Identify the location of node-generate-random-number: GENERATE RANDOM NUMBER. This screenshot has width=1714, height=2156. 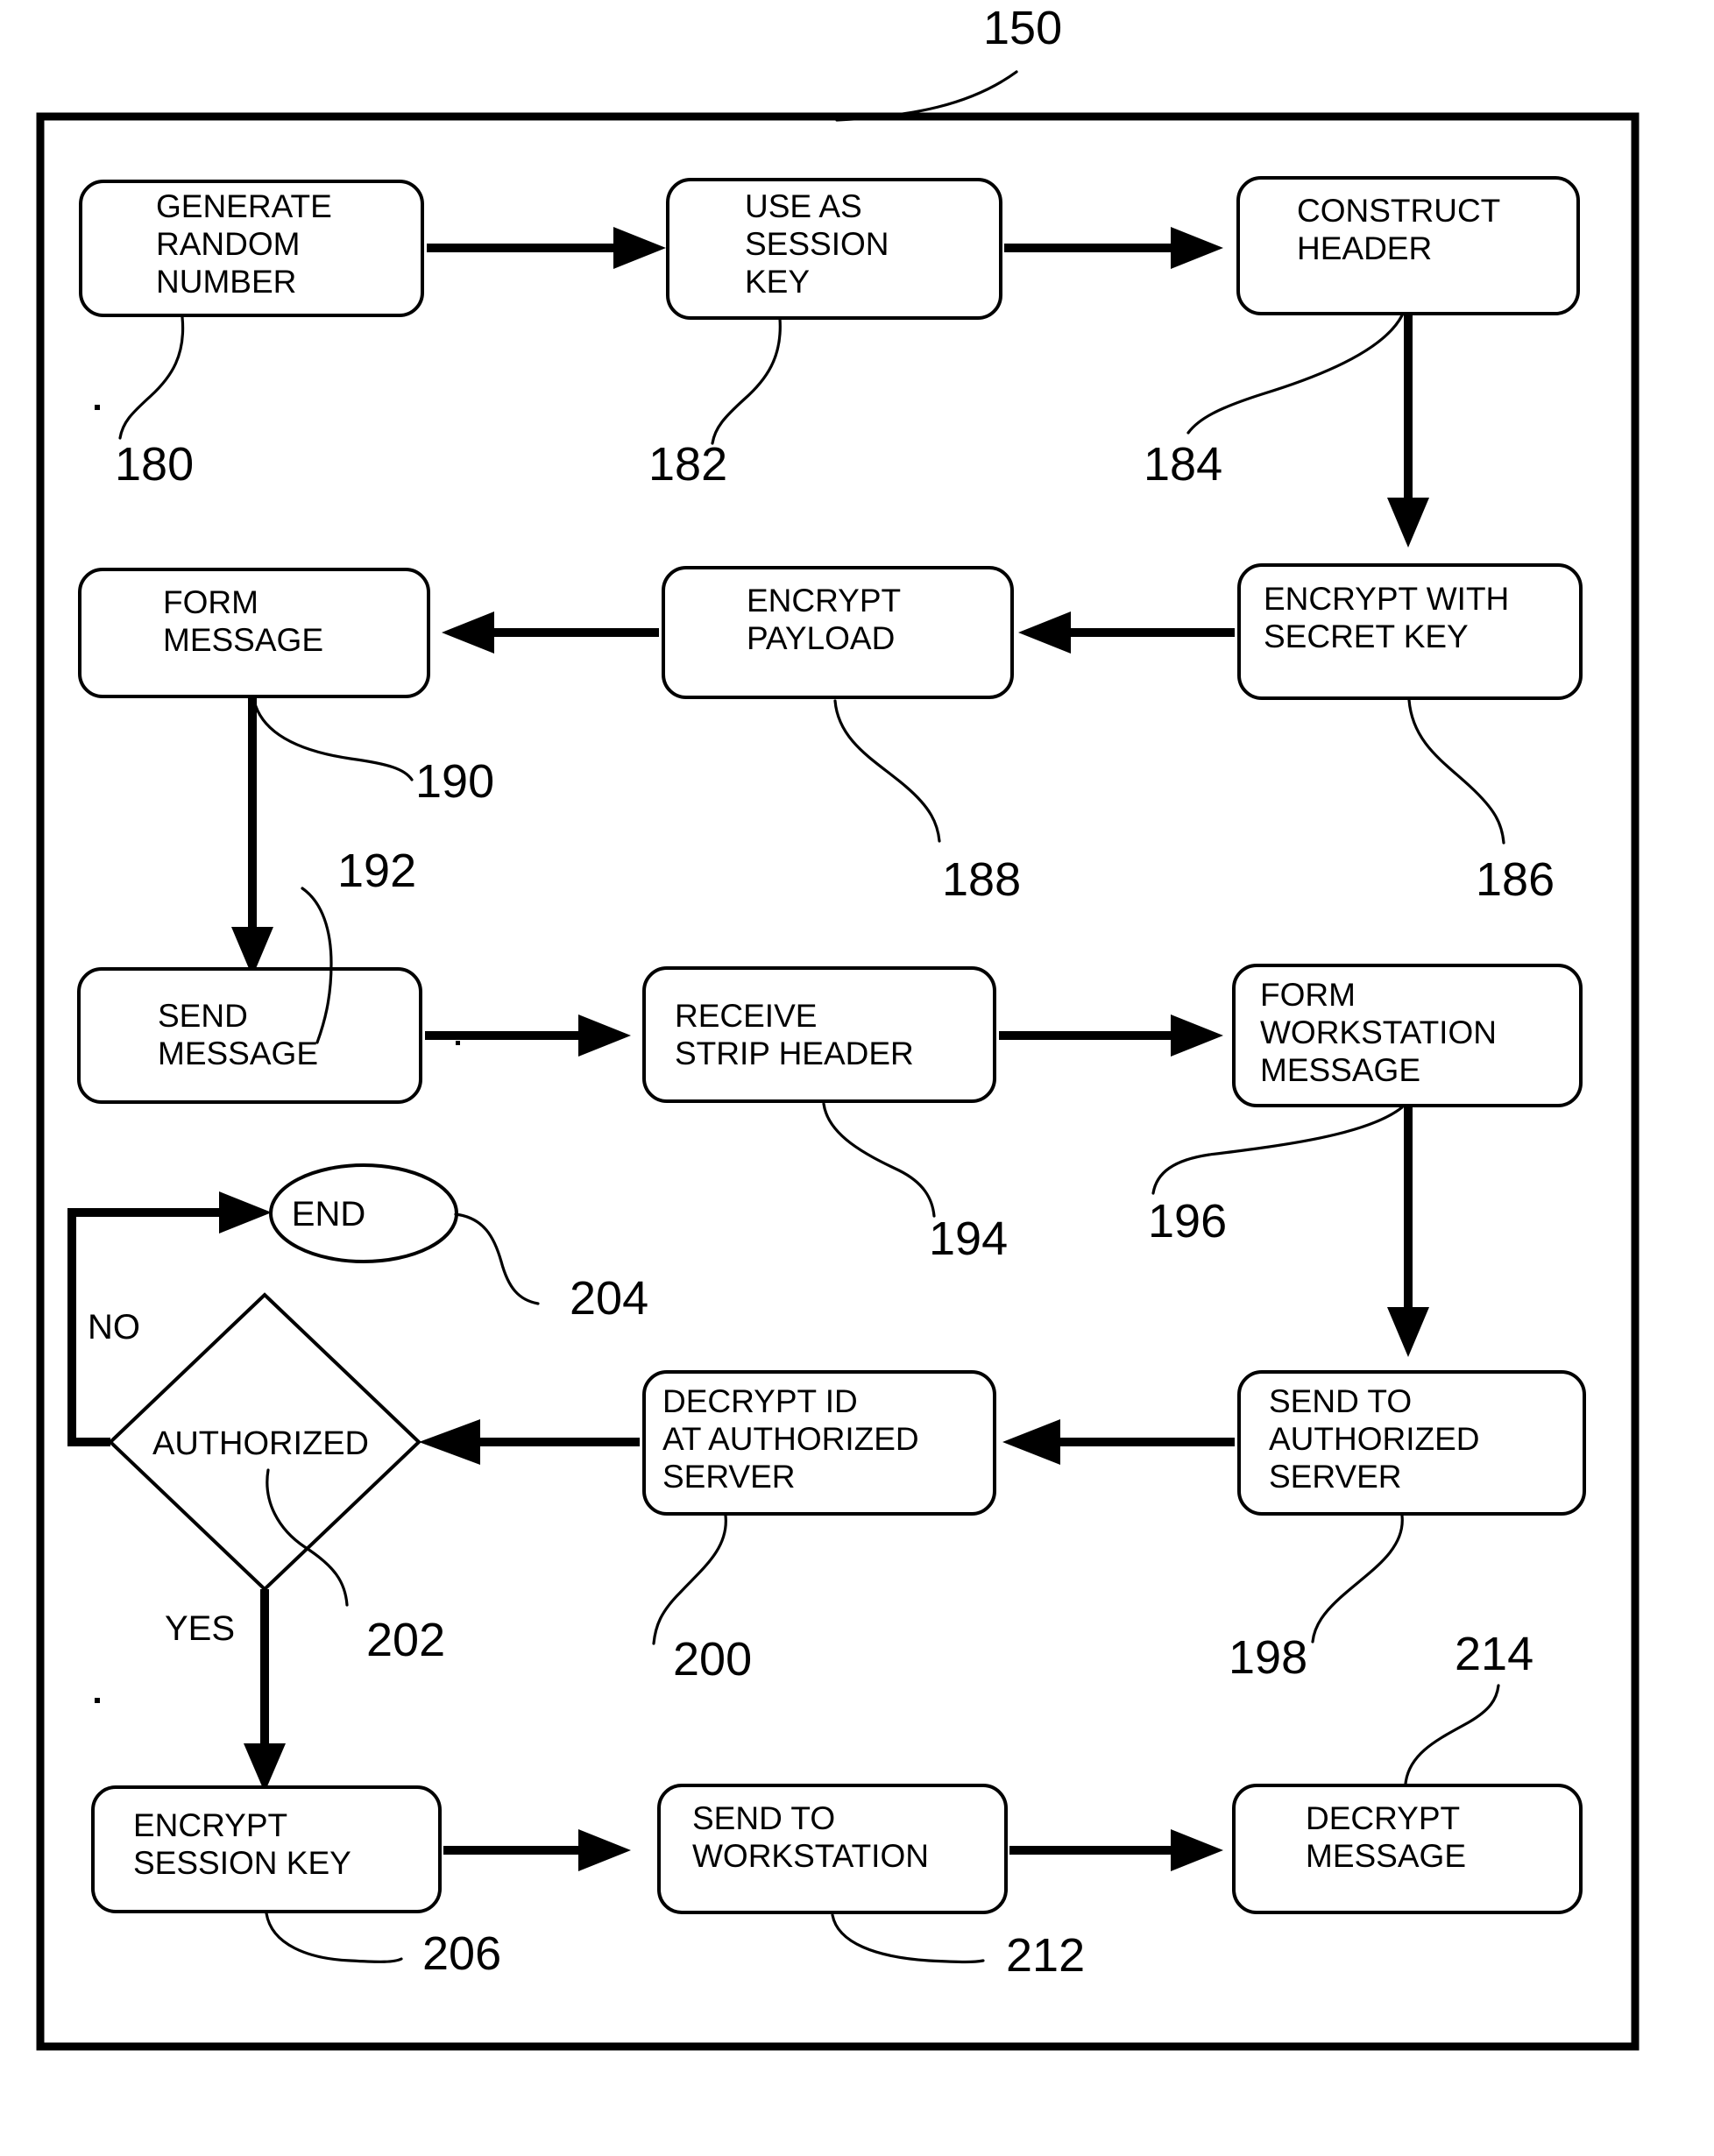
(251, 249).